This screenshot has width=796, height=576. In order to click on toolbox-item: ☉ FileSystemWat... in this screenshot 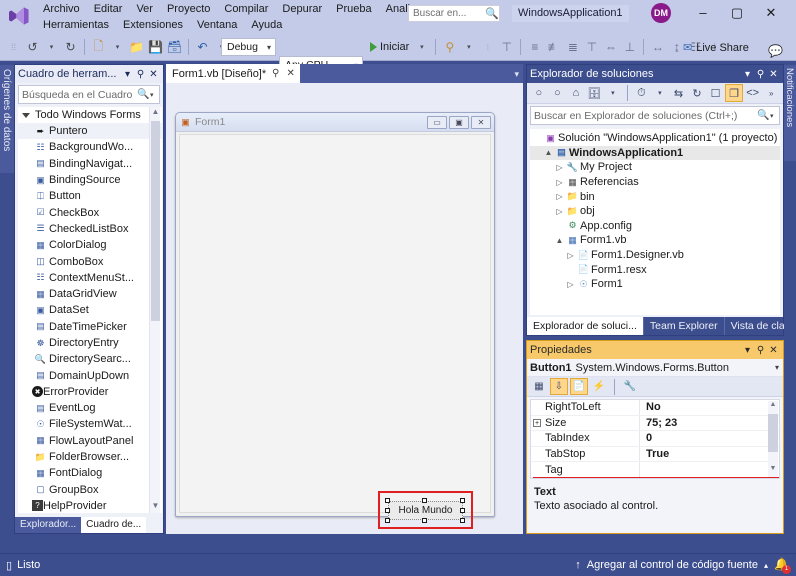, I will do `click(90, 424)`.